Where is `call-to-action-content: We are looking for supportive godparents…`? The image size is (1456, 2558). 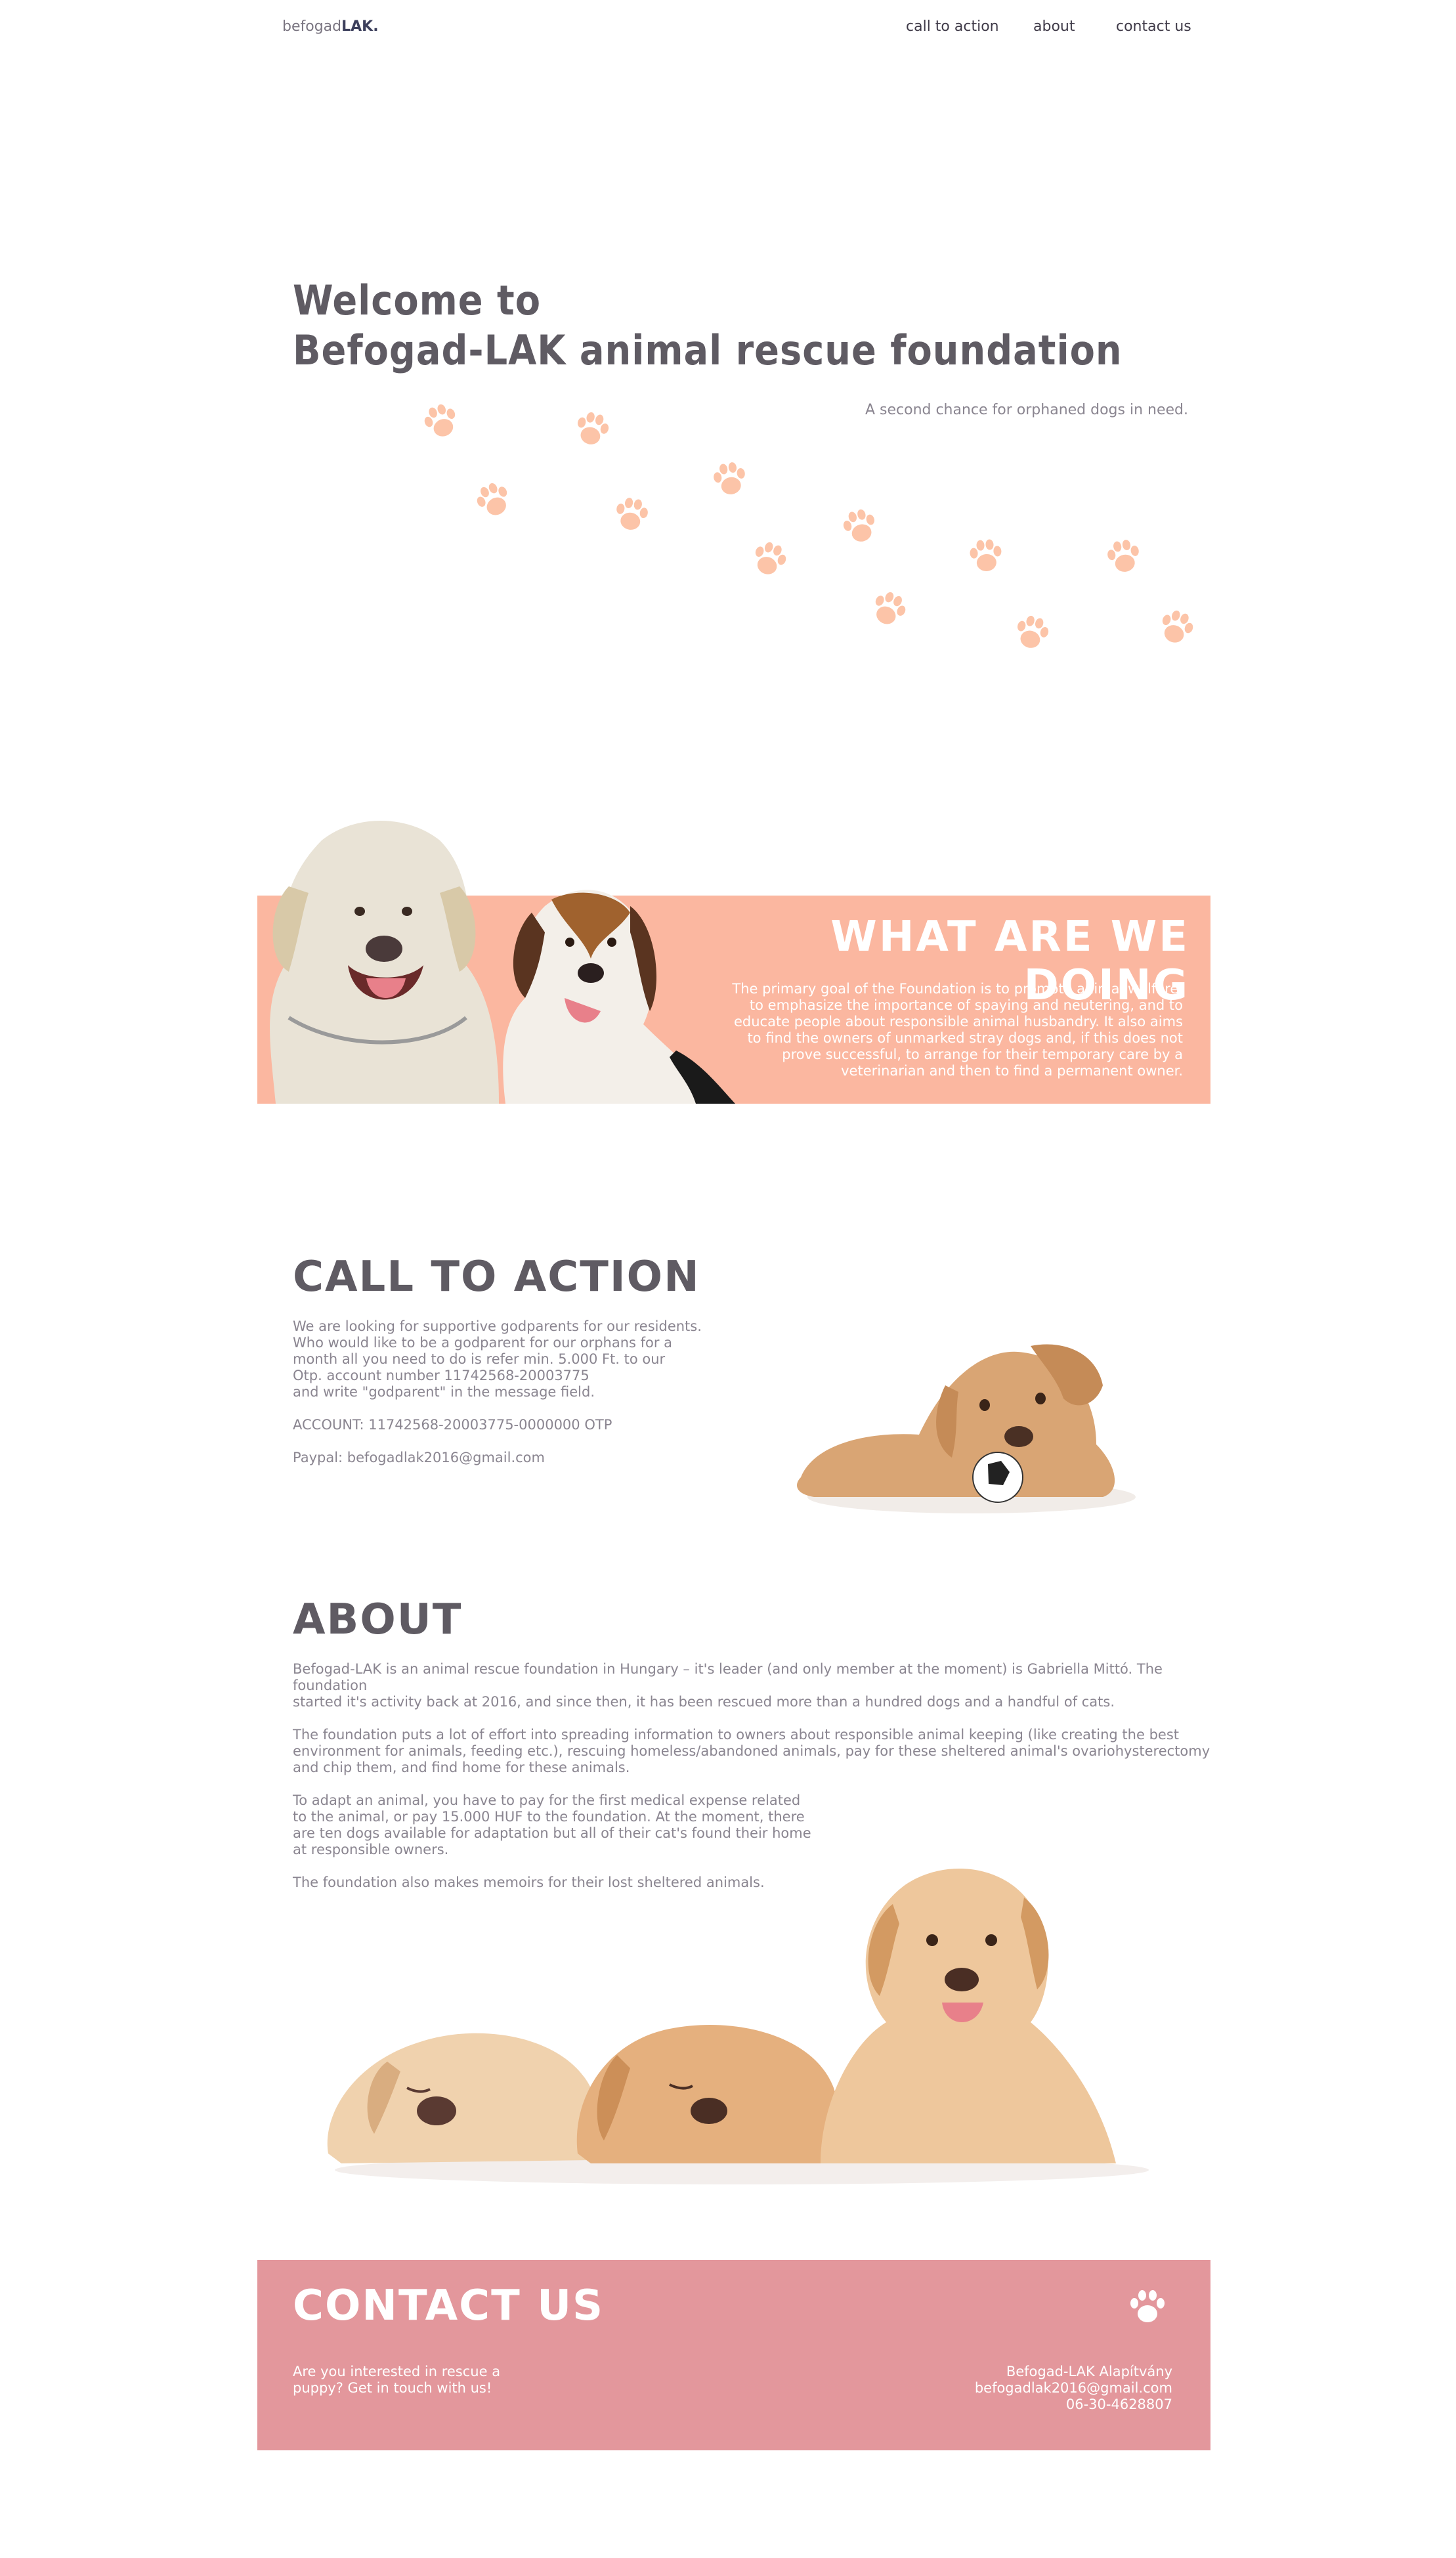
call-to-action-content: We are looking for supportive godparents… is located at coordinates (503, 1392).